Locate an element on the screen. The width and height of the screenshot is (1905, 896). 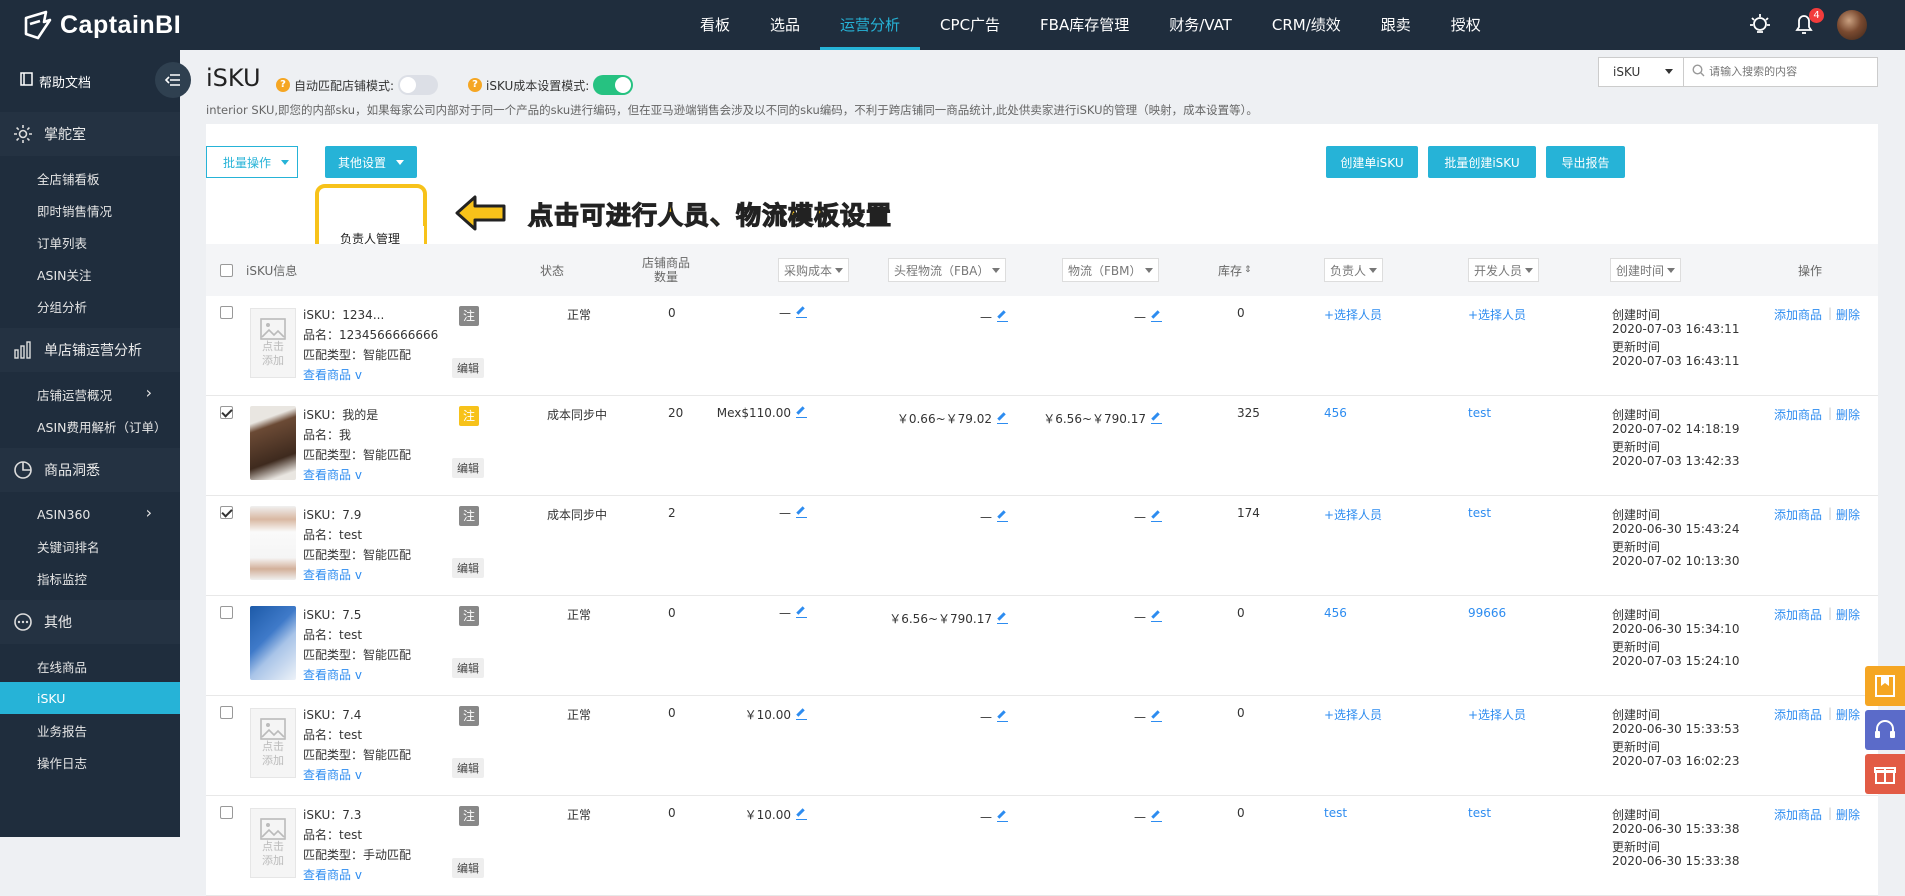
col-cost-filter: 采购成本 is located at coordinates (814, 270).